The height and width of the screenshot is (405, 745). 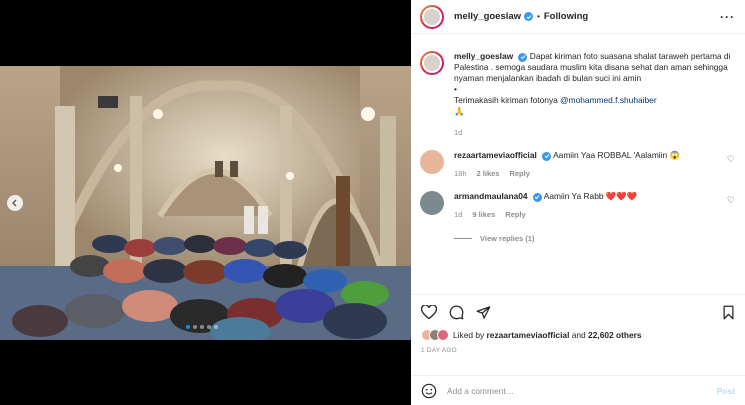 What do you see at coordinates (594, 132) in the screenshot?
I see `caption-age: 1d` at bounding box center [594, 132].